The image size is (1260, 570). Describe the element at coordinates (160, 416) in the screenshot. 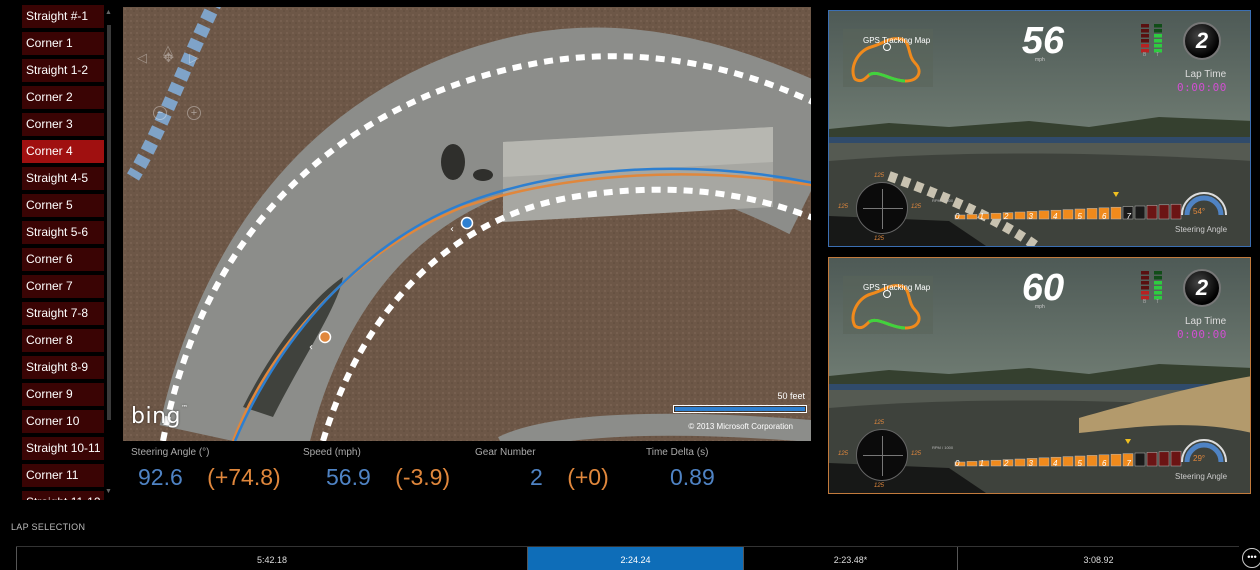

I see `bing-logo: bing™` at that location.